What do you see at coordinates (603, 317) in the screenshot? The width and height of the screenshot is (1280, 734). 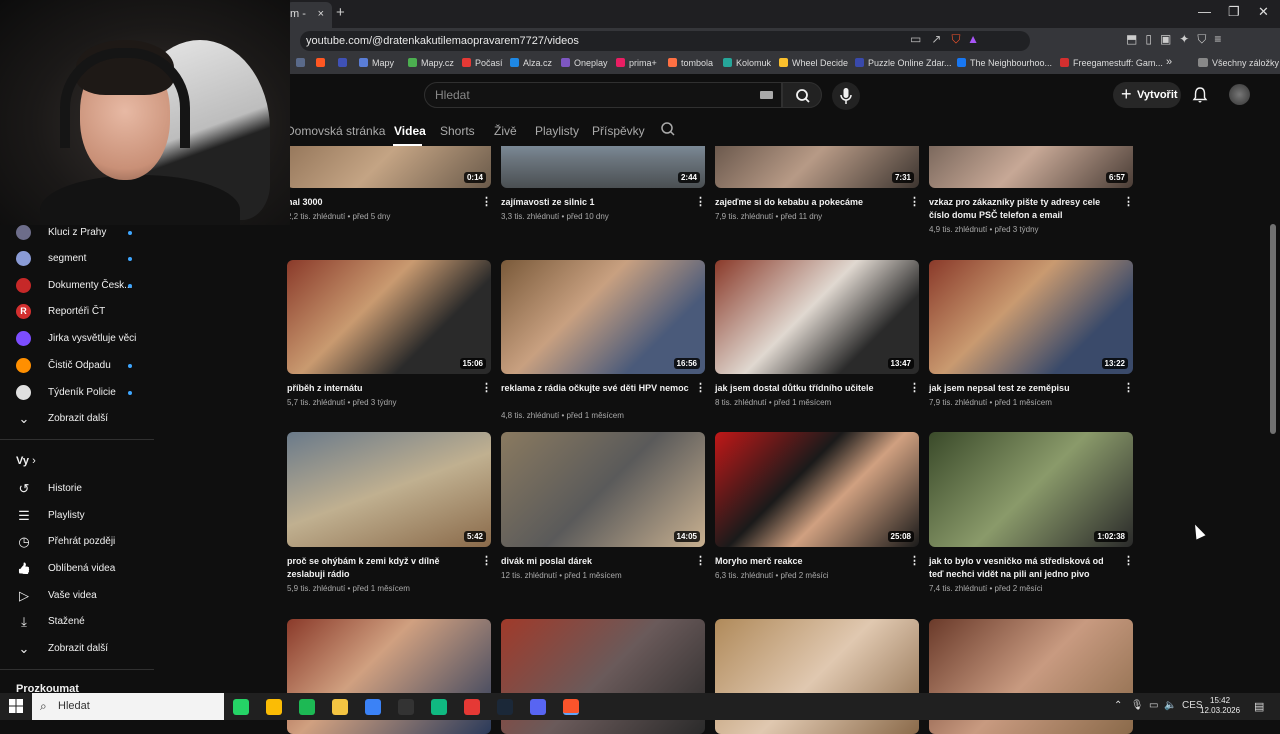 I see `video-thumbnail: 16:56` at bounding box center [603, 317].